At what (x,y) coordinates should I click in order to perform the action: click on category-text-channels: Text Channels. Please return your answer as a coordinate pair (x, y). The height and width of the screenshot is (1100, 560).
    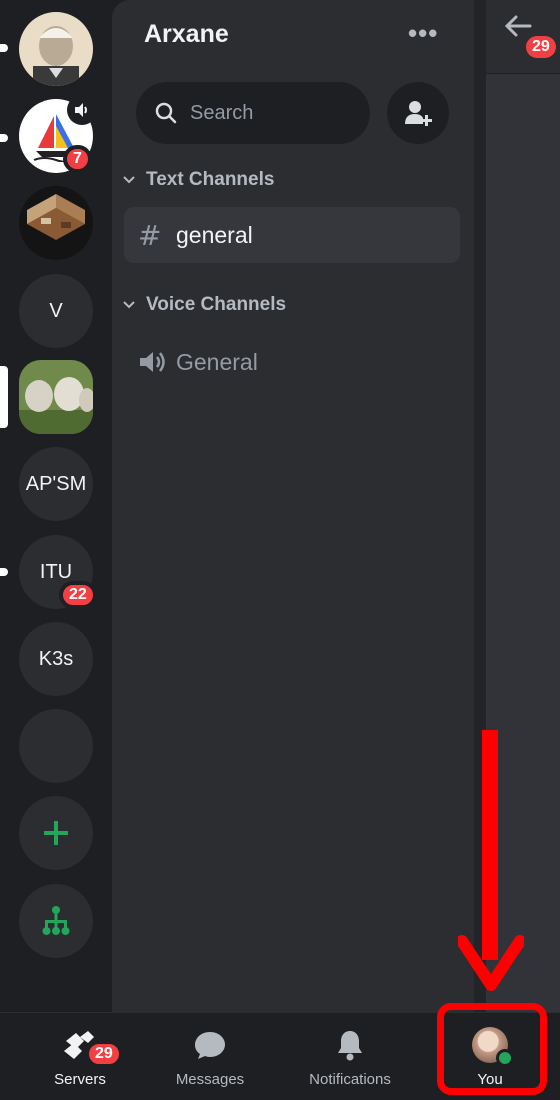
    Looking at the image, I should click on (197, 180).